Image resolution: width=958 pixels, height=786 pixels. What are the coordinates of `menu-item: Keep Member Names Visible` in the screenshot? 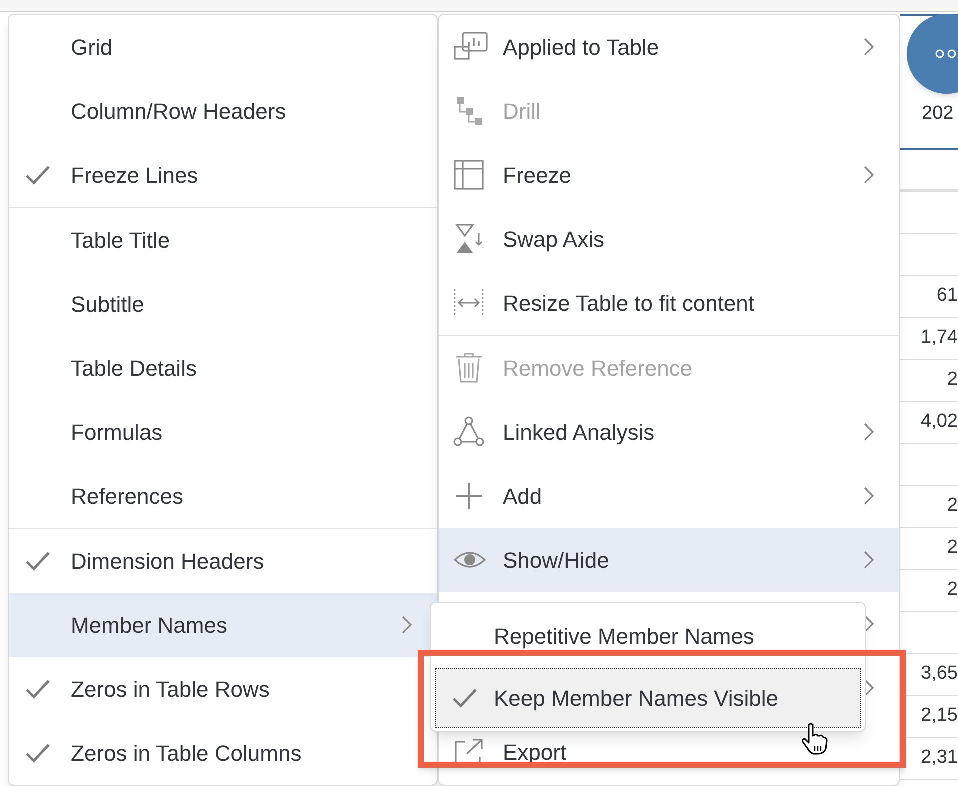 It's located at (648, 698).